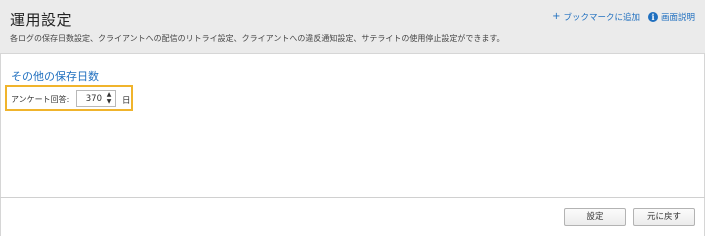 The width and height of the screenshot is (705, 240). I want to click on chevron-down-icon: ▼, so click(109, 102).